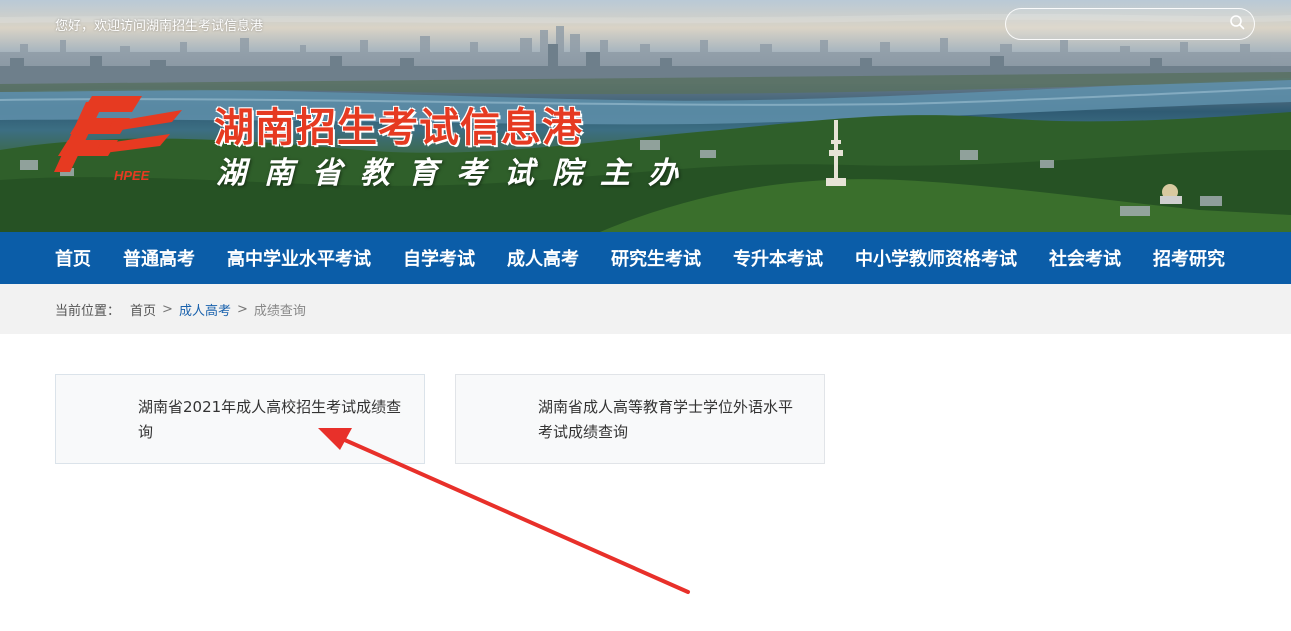 The height and width of the screenshot is (631, 1291). I want to click on card-title: 湖南省2021年成人高校招生考试成绩查询, so click(270, 419).